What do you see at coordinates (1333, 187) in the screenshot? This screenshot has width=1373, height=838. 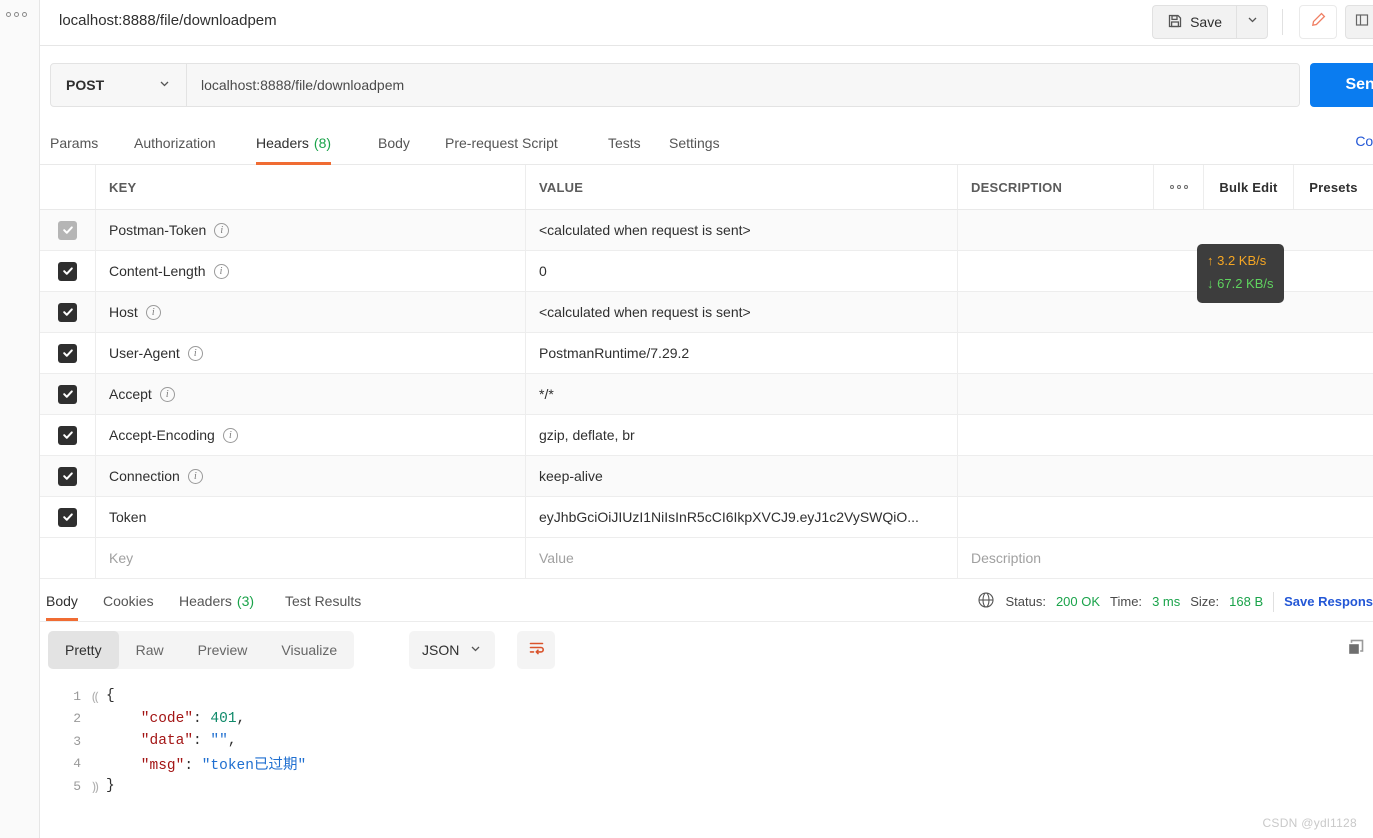 I see `presets-button: Presets` at bounding box center [1333, 187].